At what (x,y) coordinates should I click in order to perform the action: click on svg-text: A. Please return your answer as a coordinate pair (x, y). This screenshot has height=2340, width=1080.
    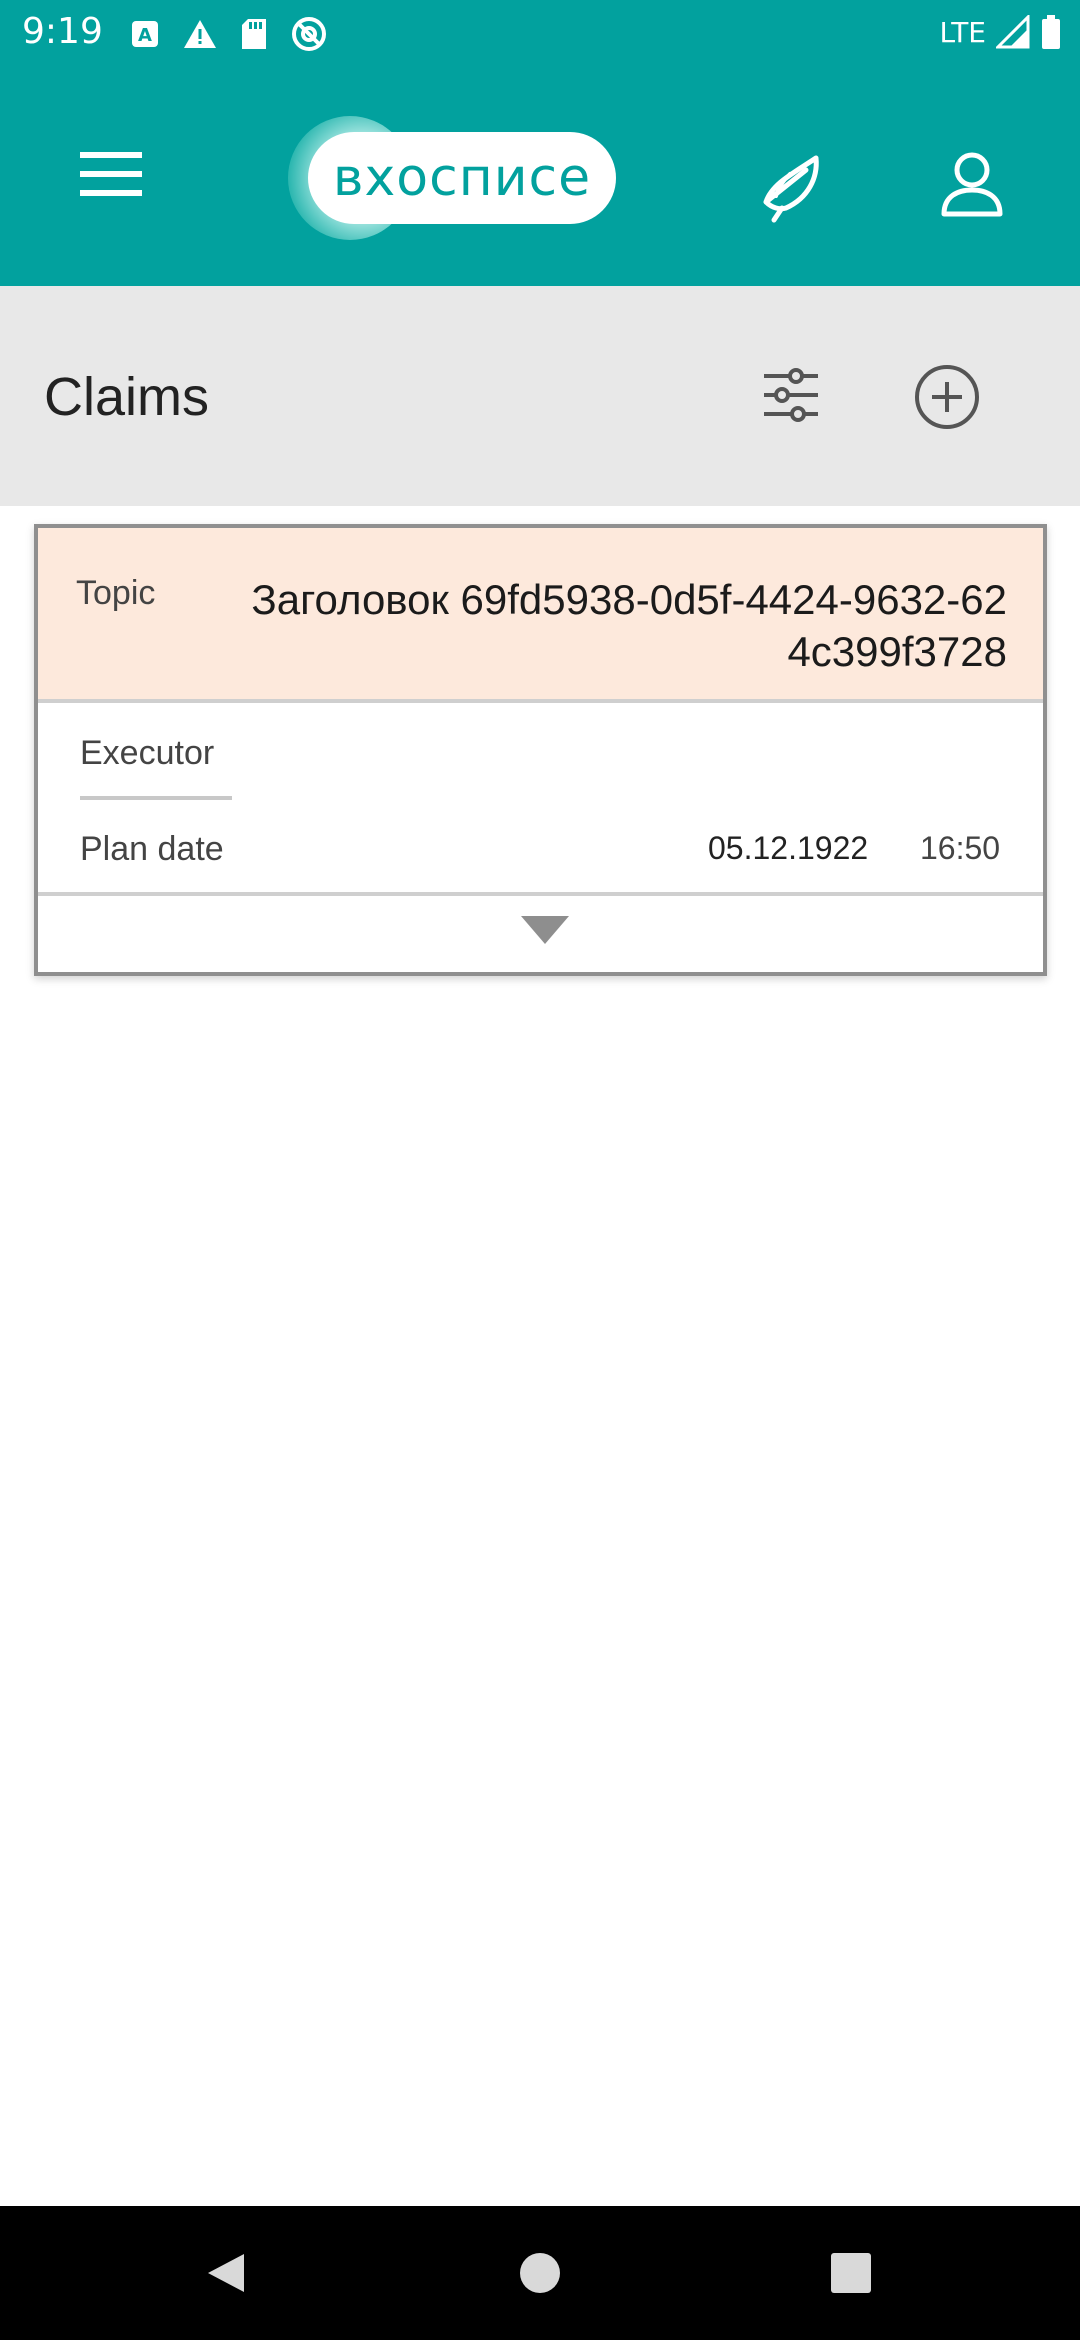
    Looking at the image, I should click on (145, 35).